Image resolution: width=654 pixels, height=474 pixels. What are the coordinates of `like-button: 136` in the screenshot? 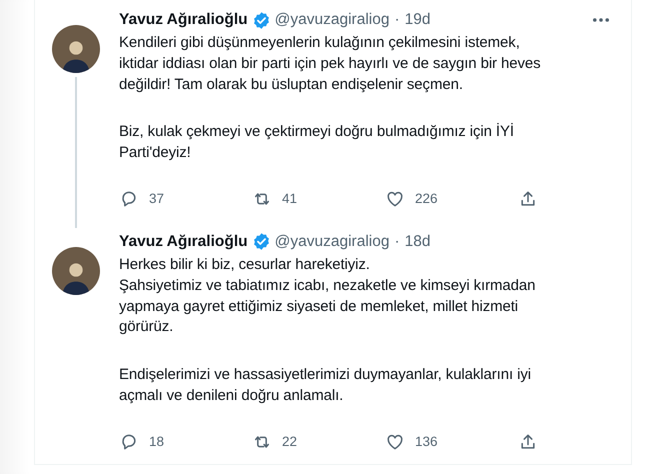 It's located at (451, 442).